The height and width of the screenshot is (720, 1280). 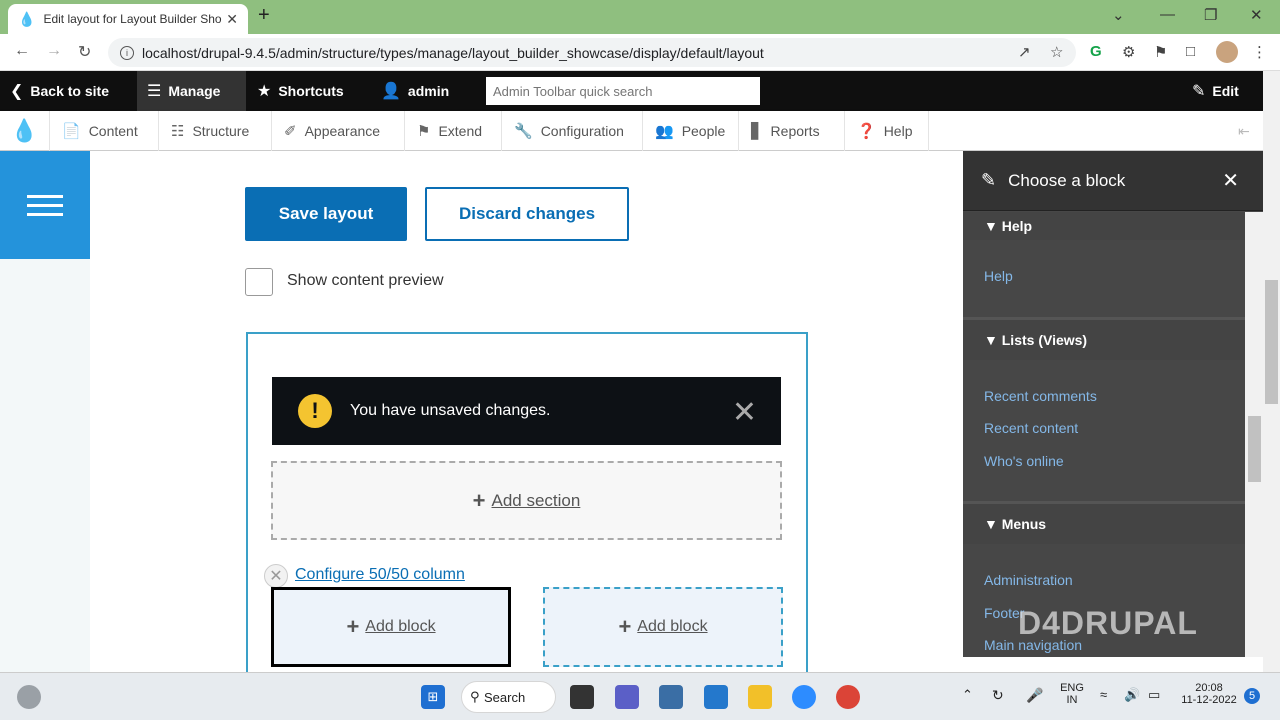 What do you see at coordinates (1096, 51) in the screenshot?
I see `grammarly-icon: G` at bounding box center [1096, 51].